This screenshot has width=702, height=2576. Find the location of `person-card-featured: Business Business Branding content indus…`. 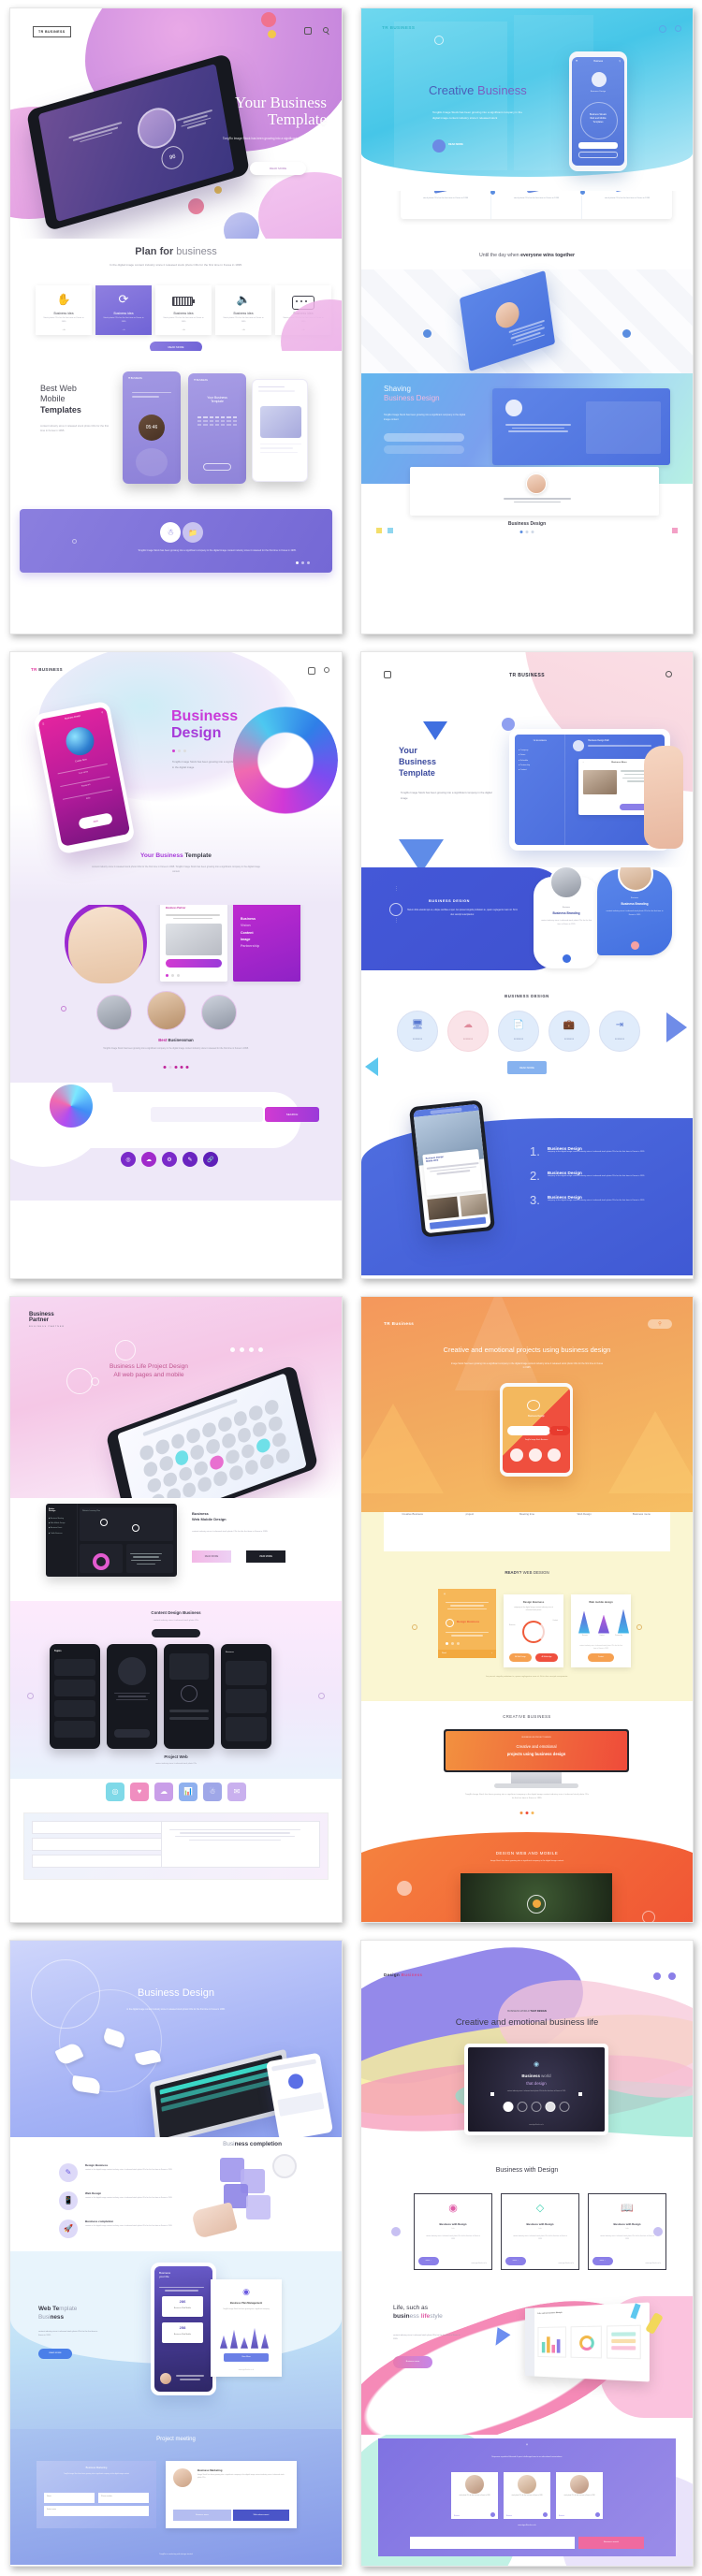

person-card-featured: Business Business Branding content indus… is located at coordinates (634, 911).